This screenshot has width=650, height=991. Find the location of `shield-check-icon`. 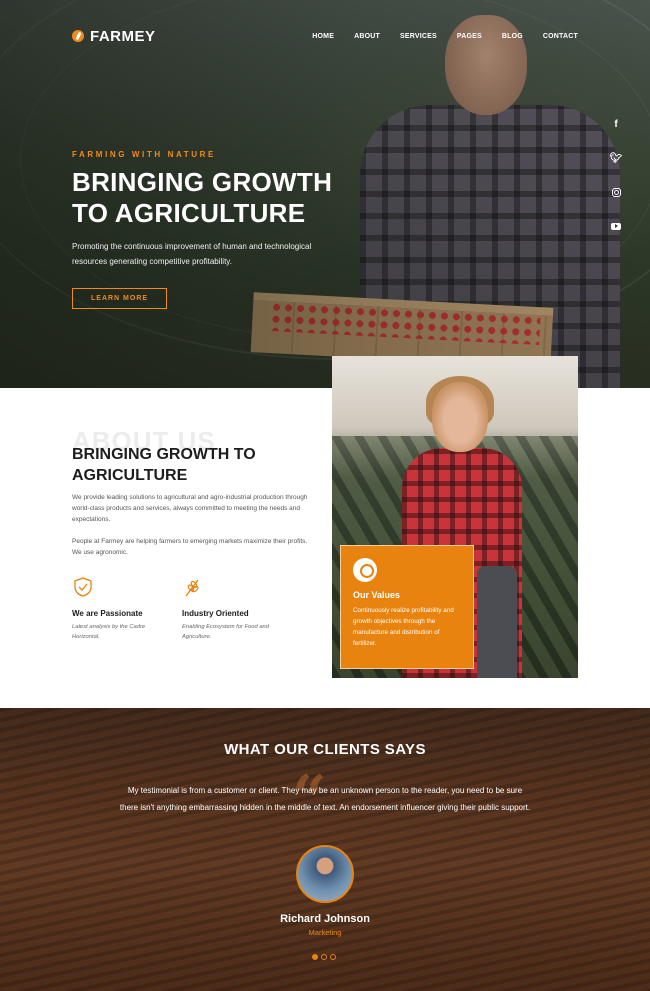

shield-check-icon is located at coordinates (83, 587).